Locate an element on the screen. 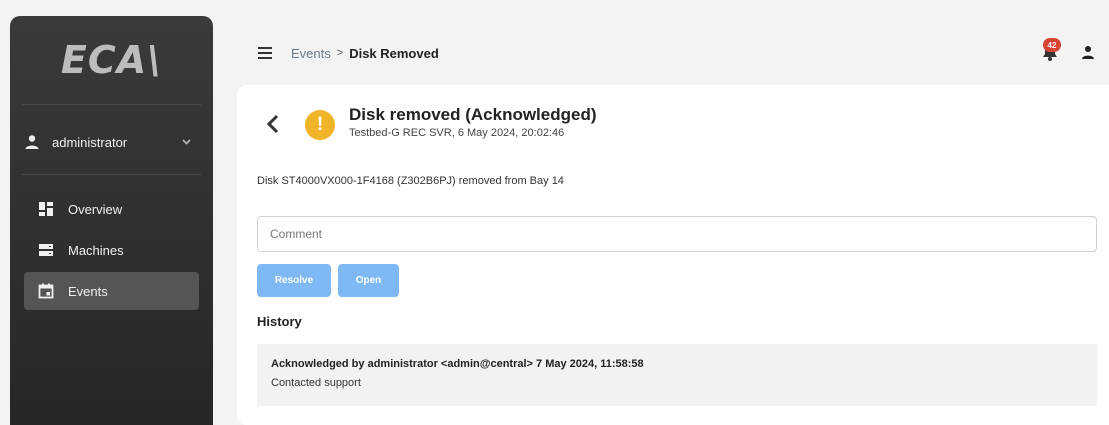  sidebar-item-machines: Machines is located at coordinates (111, 250).